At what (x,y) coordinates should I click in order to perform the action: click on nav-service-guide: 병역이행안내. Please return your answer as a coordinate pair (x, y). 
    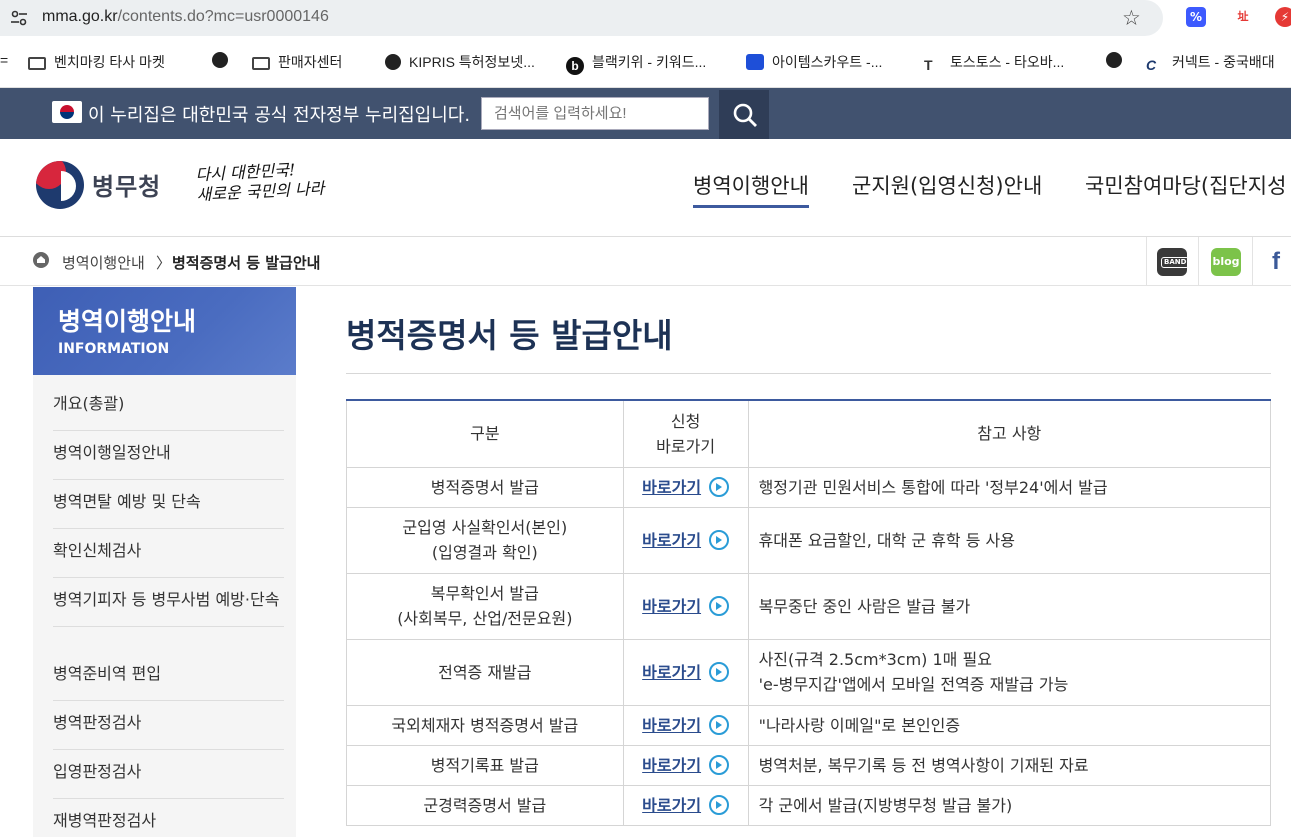
    Looking at the image, I should click on (751, 189).